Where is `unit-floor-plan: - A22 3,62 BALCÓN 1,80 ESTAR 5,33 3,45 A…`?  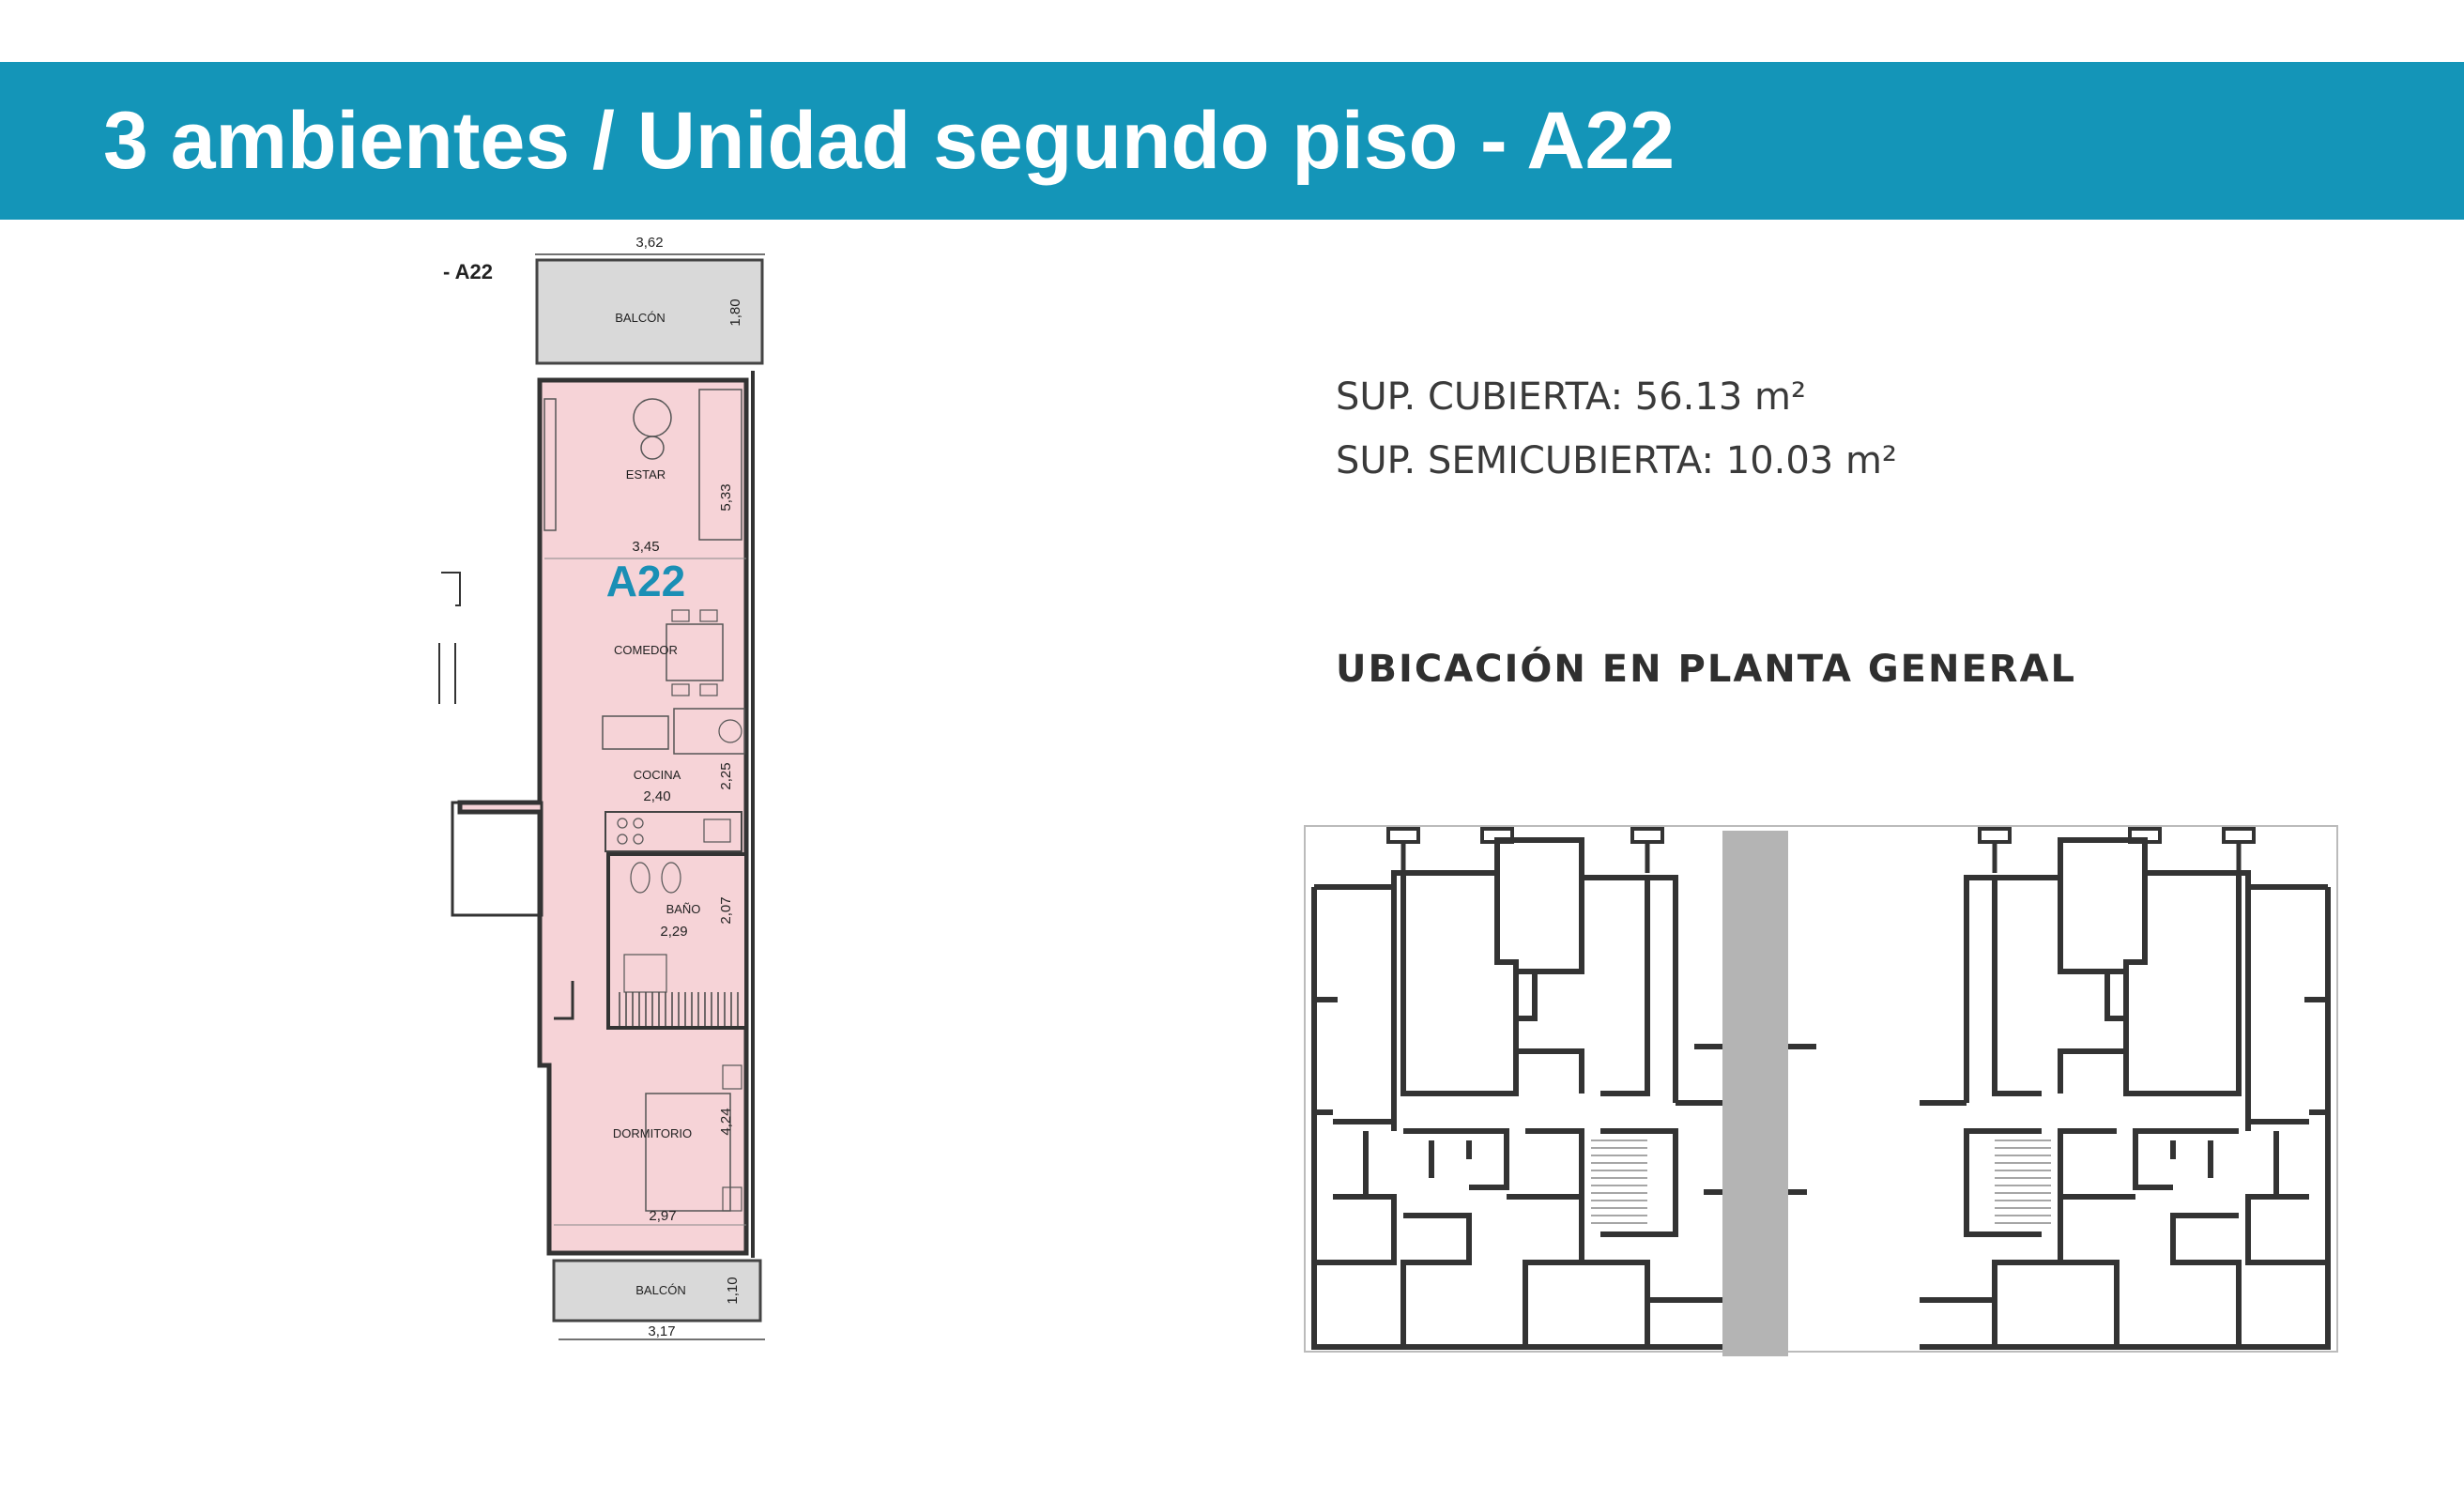
unit-floor-plan: - A22 3,62 BALCÓN 1,80 ESTAR 5,33 3,45 A… is located at coordinates (601, 787).